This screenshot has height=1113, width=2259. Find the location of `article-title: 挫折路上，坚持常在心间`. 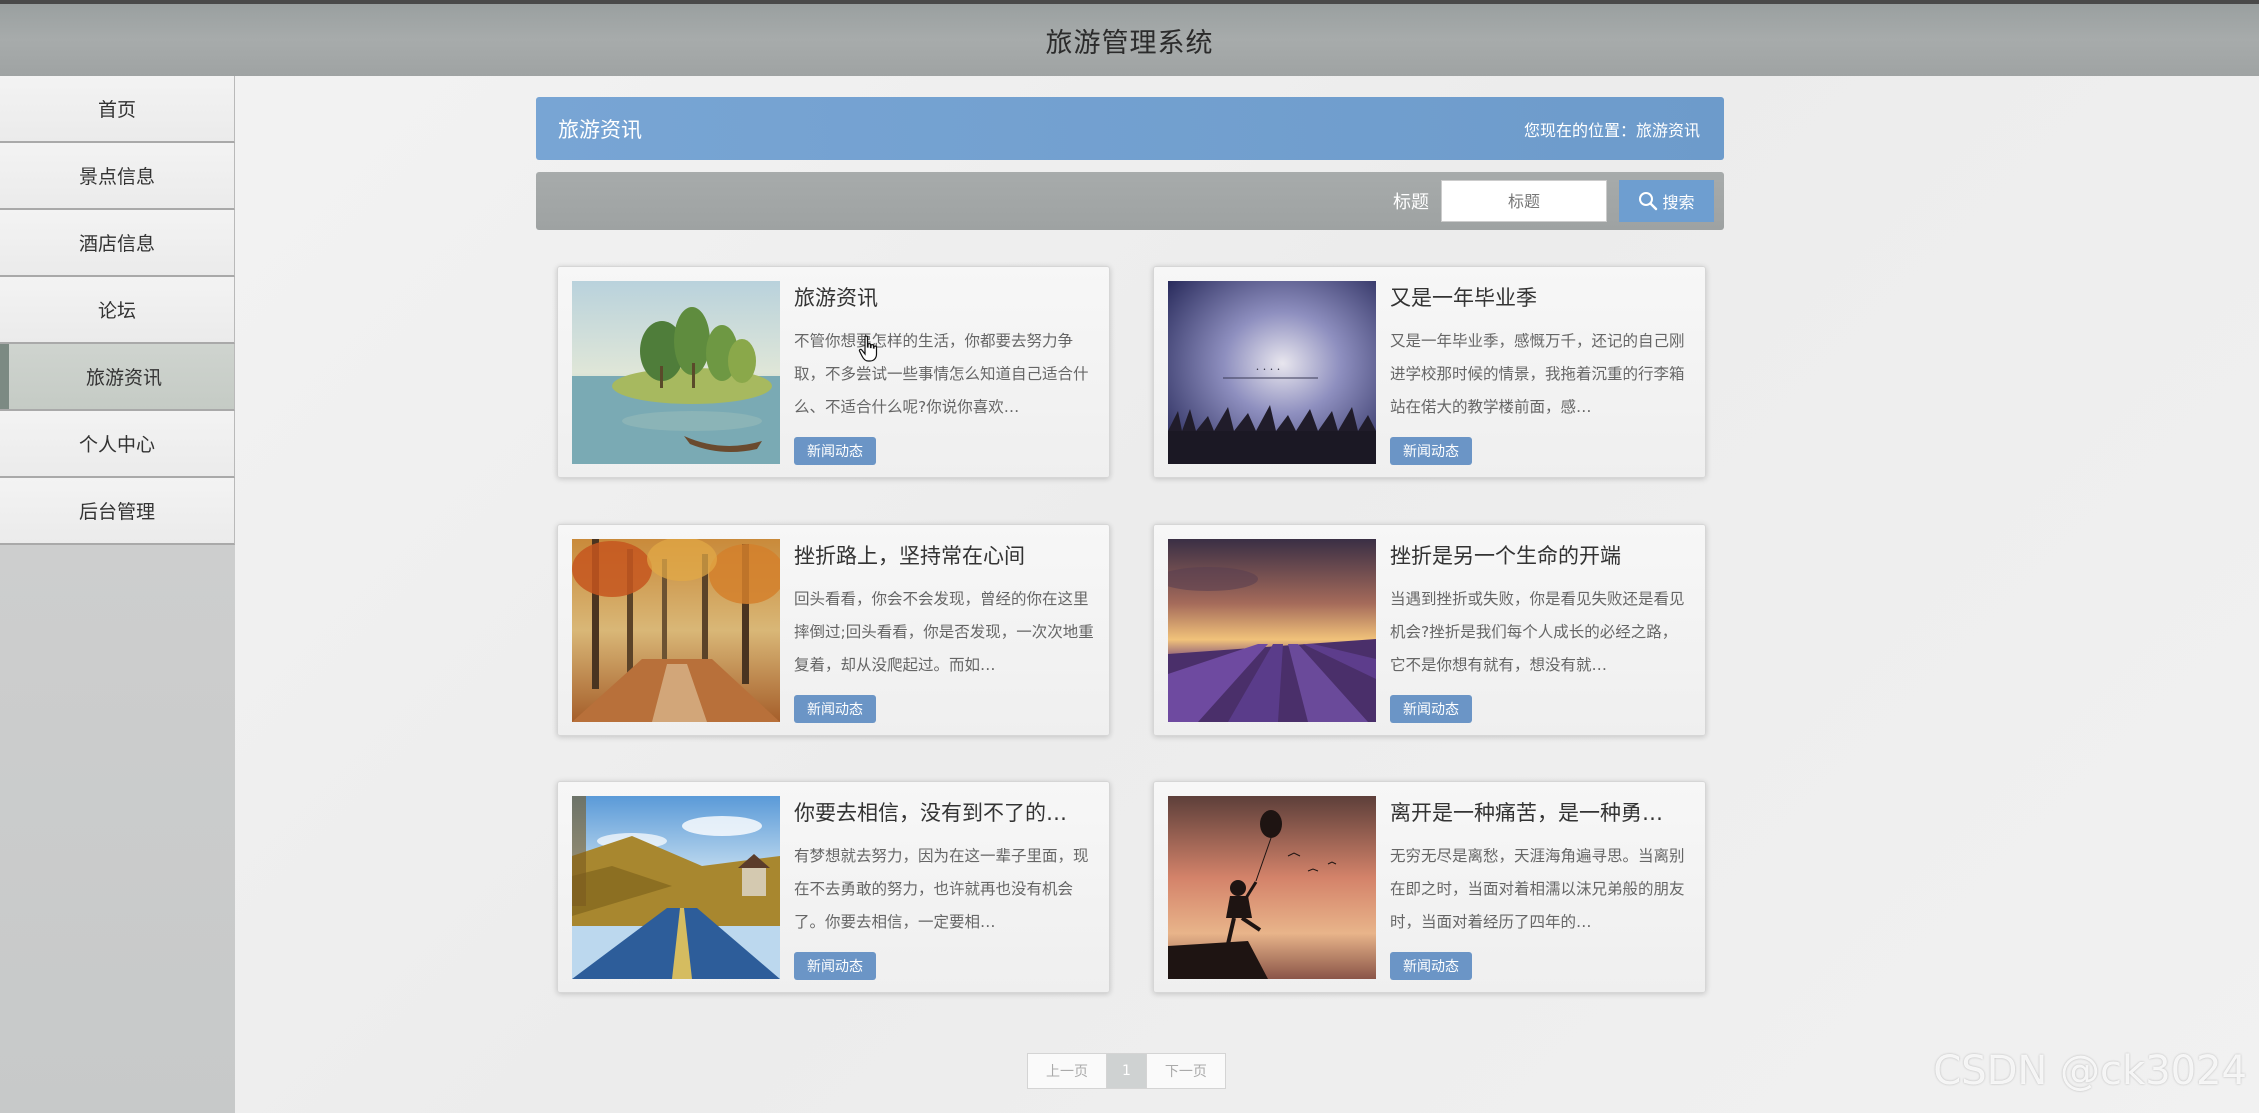

article-title: 挫折路上，坚持常在心间 is located at coordinates (944, 555).